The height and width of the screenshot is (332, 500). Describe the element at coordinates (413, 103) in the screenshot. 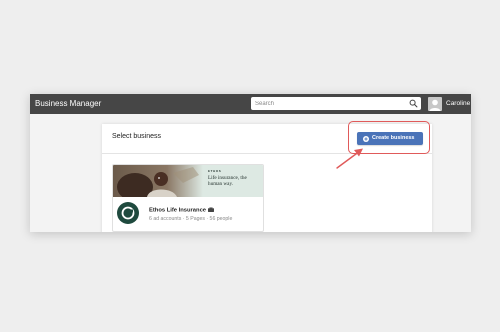

I see `search-icon` at that location.